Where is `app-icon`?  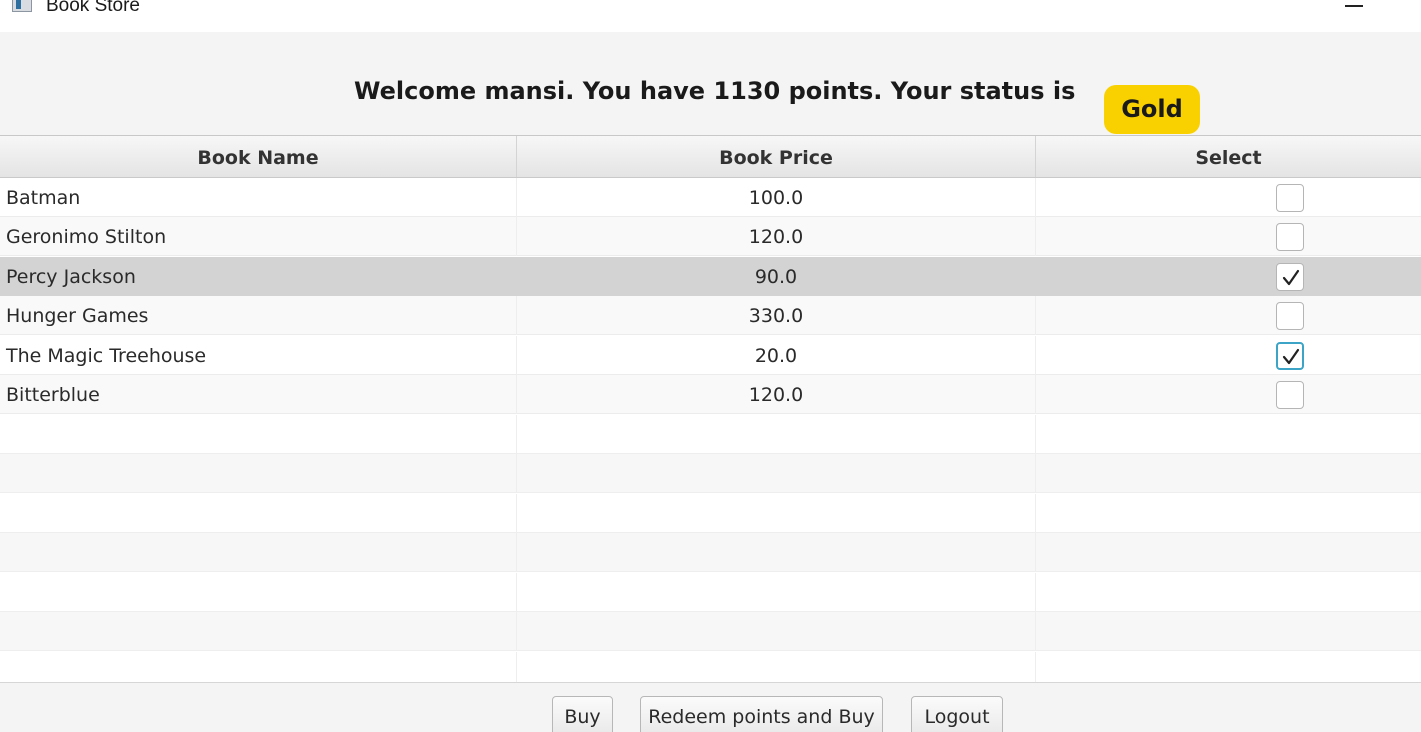
app-icon is located at coordinates (22, 6).